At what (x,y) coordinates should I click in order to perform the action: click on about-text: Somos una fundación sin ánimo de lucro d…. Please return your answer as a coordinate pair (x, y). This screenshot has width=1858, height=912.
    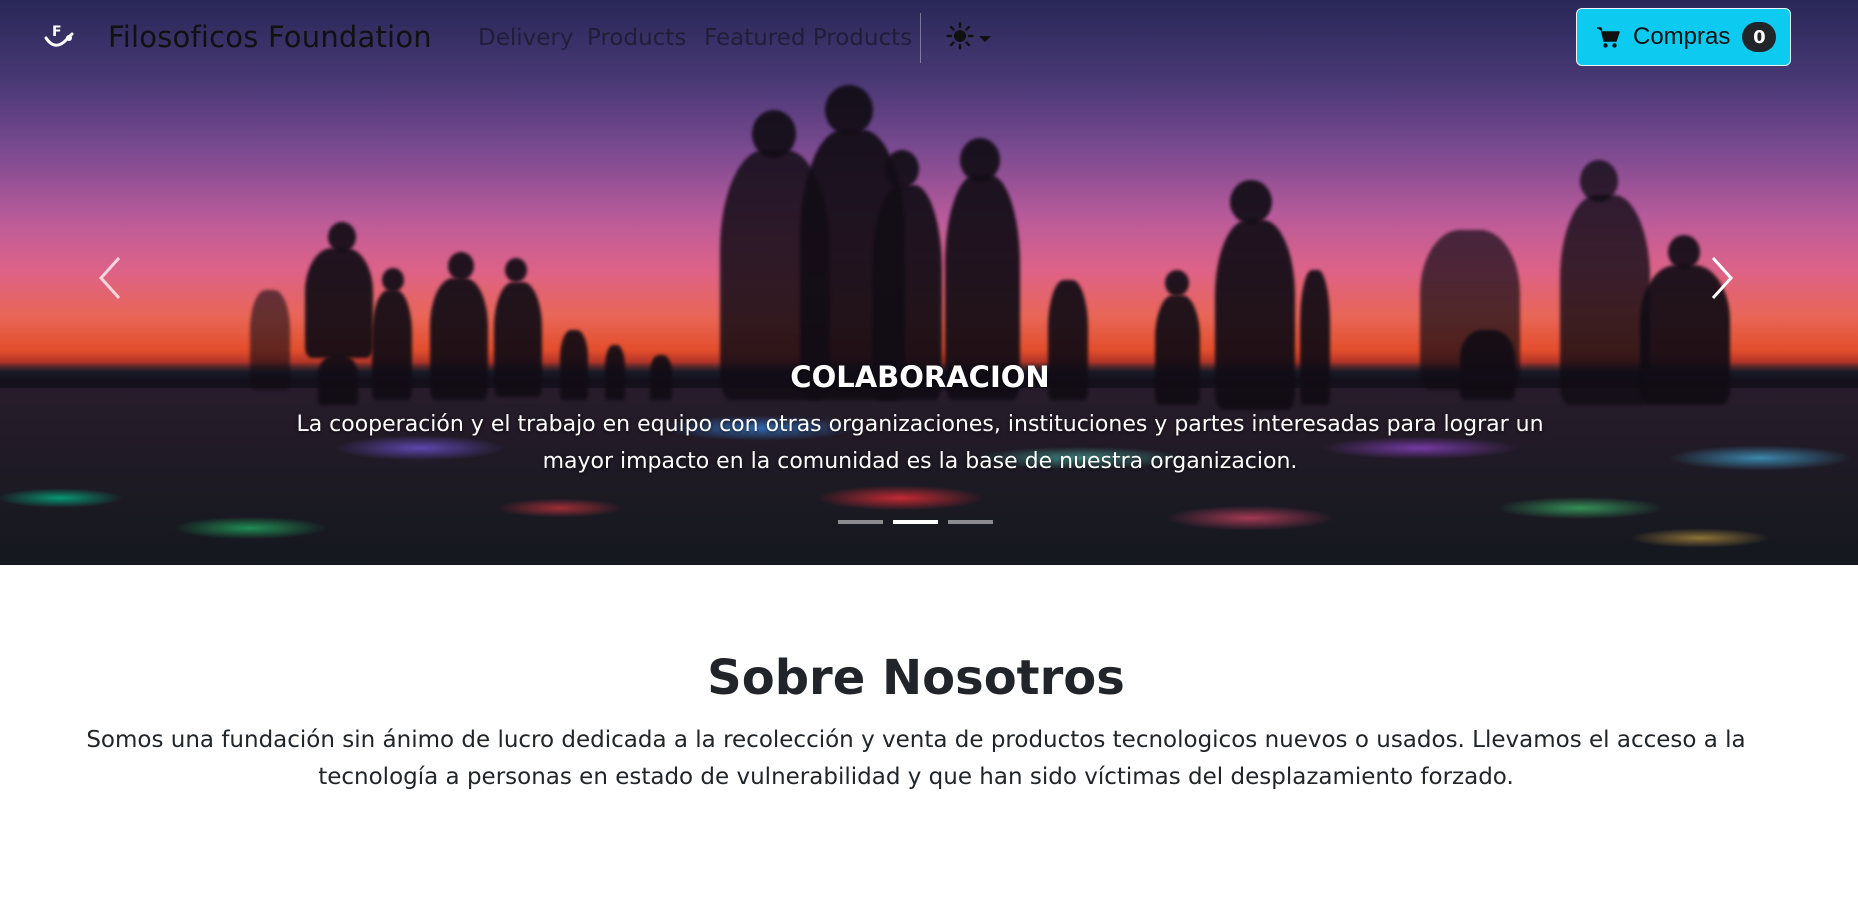
    Looking at the image, I should click on (916, 758).